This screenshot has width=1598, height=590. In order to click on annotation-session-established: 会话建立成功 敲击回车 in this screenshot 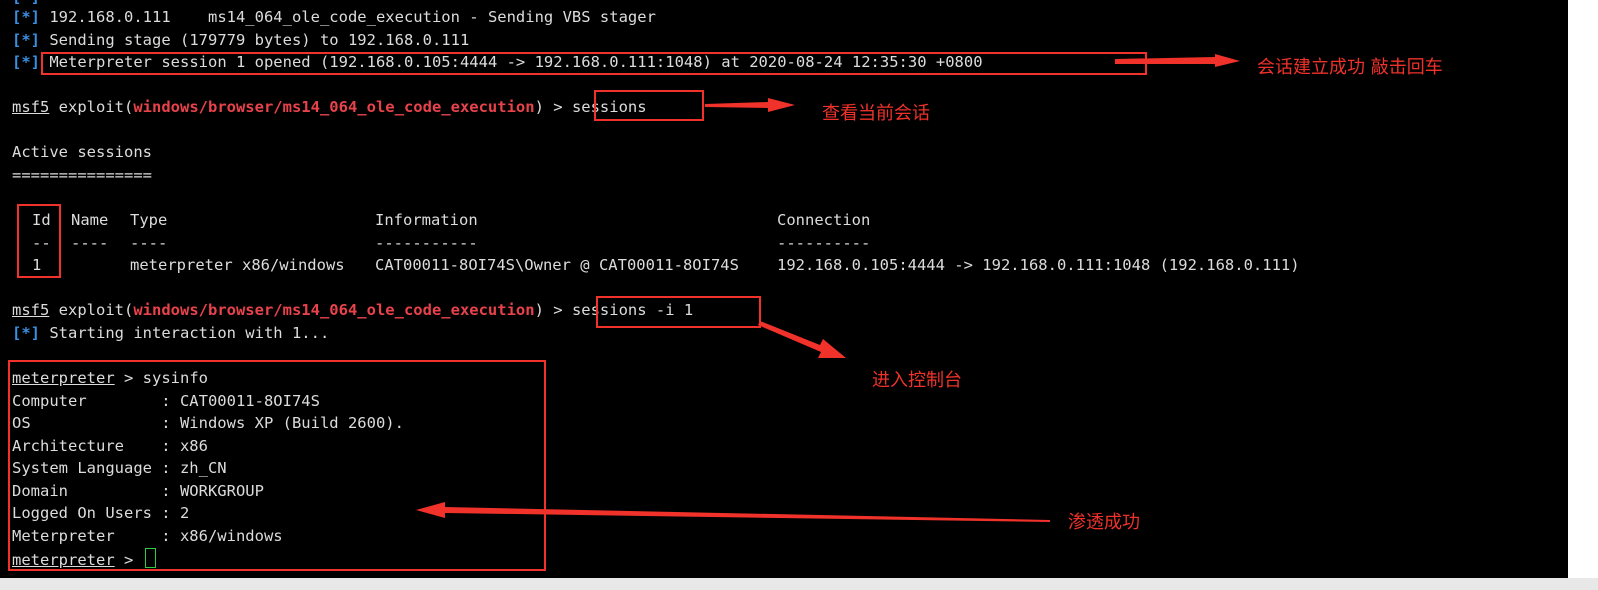, I will do `click(1350, 67)`.